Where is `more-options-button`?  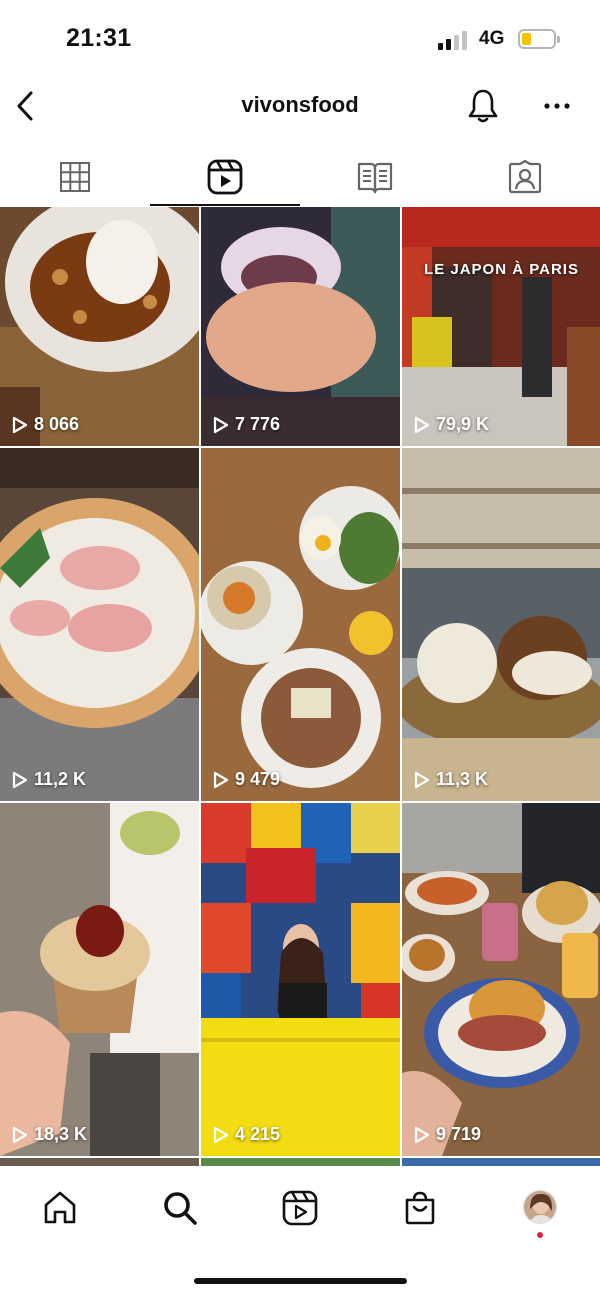
more-options-button is located at coordinates (557, 106).